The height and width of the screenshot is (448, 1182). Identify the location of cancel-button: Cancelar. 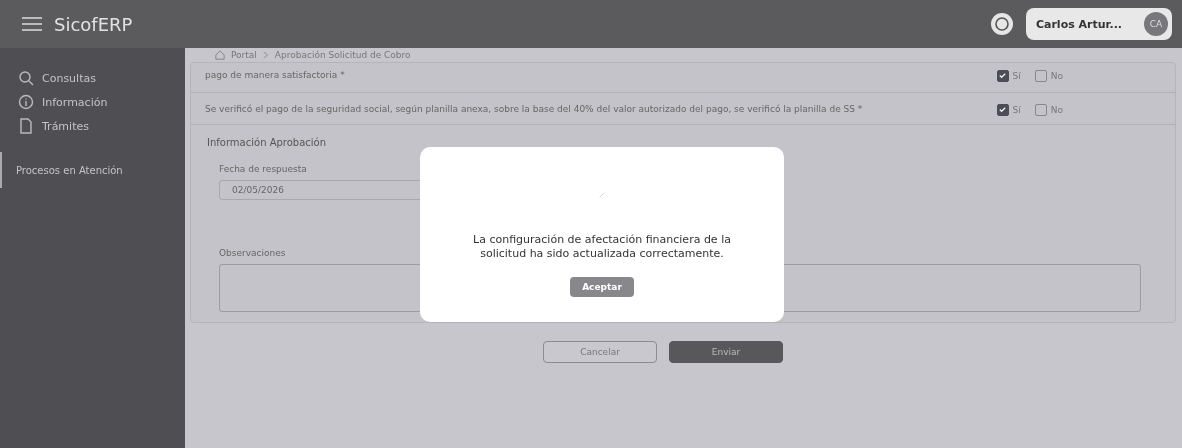
(600, 352).